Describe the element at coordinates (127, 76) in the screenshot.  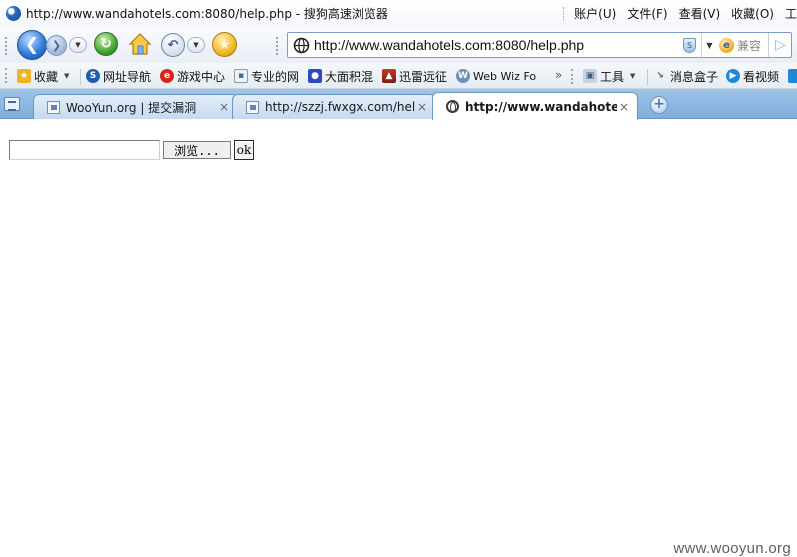
I see `bookmark-label: 网址导航` at that location.